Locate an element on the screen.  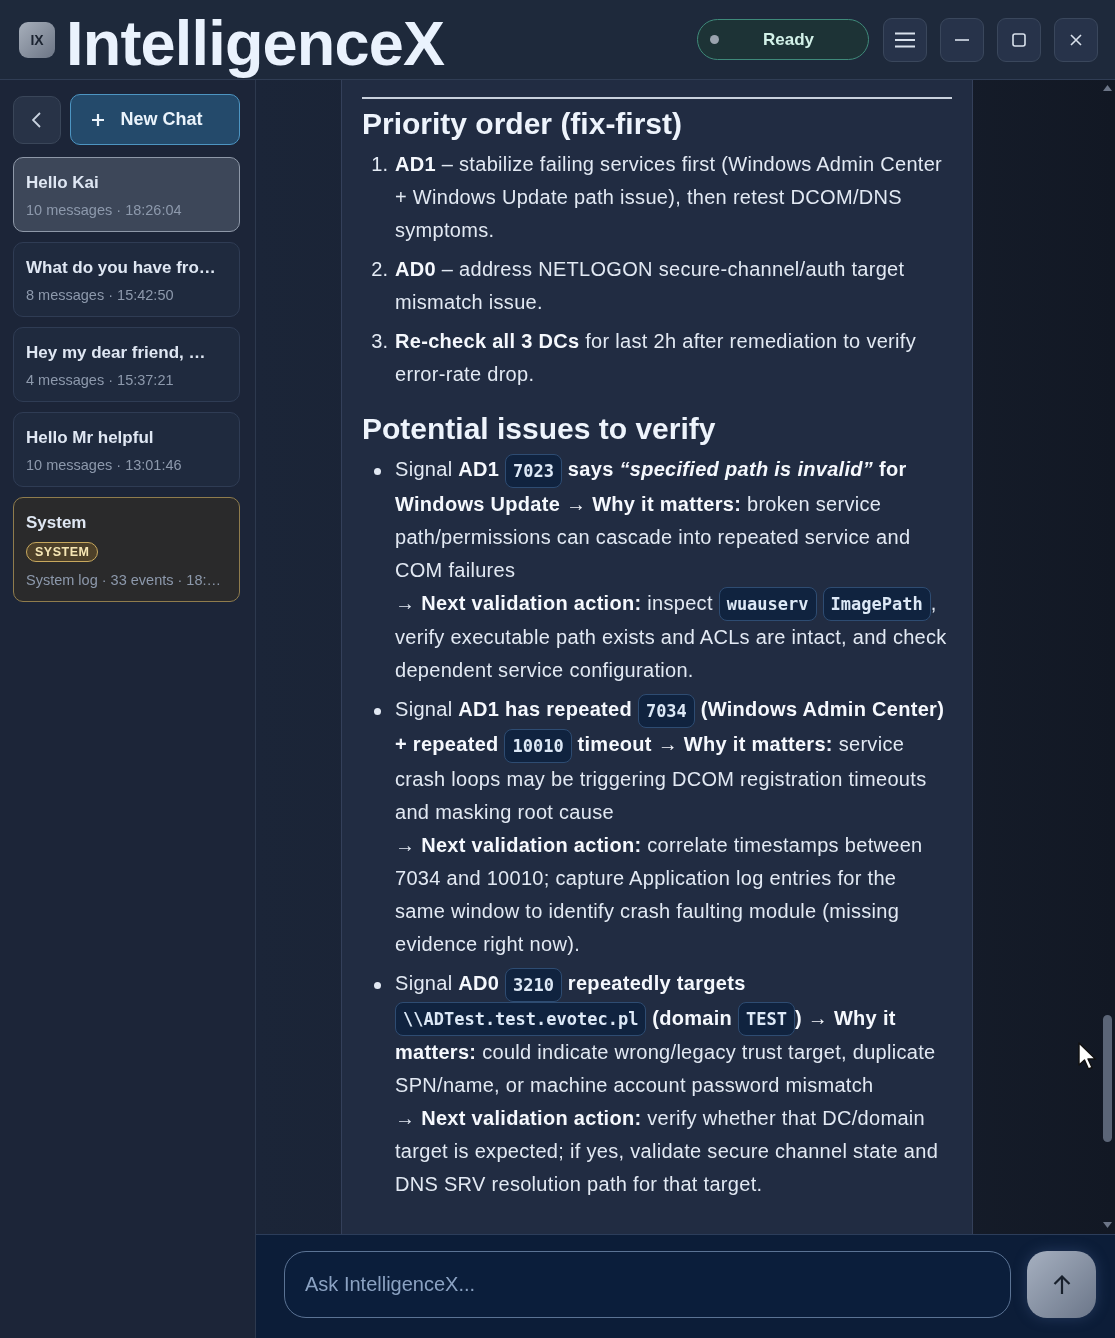
mouse-pointer-icon is located at coordinates (1087, 1056).